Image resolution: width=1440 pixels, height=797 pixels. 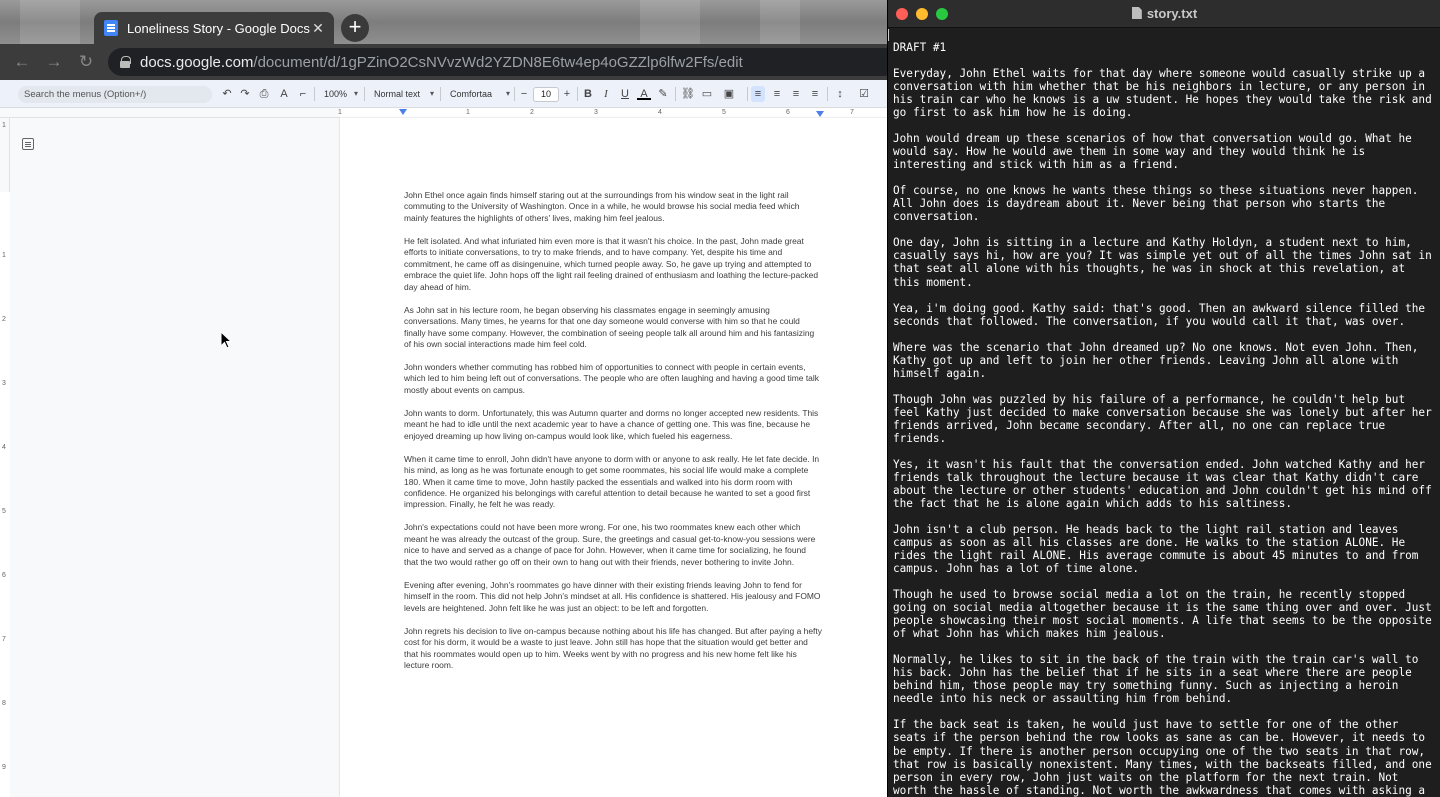 I want to click on ruler-tick-label: 6, so click(x=4, y=575).